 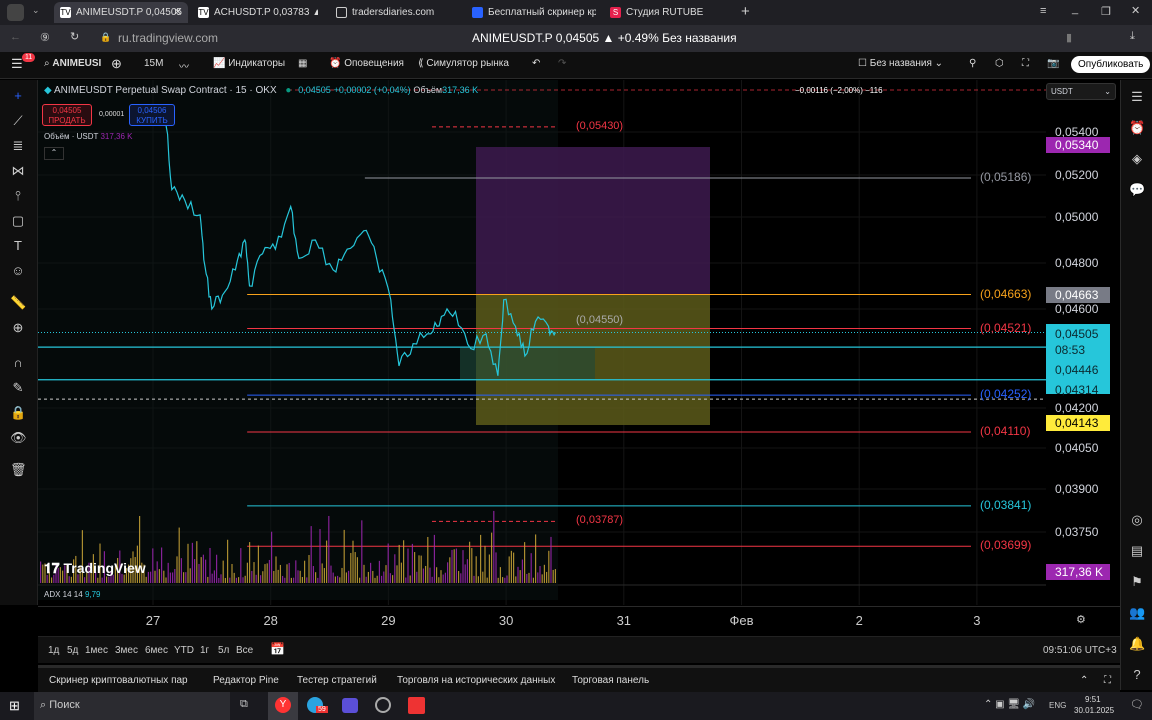 I want to click on buy-button: 0,04506 КУПИТЬ, so click(x=152, y=115).